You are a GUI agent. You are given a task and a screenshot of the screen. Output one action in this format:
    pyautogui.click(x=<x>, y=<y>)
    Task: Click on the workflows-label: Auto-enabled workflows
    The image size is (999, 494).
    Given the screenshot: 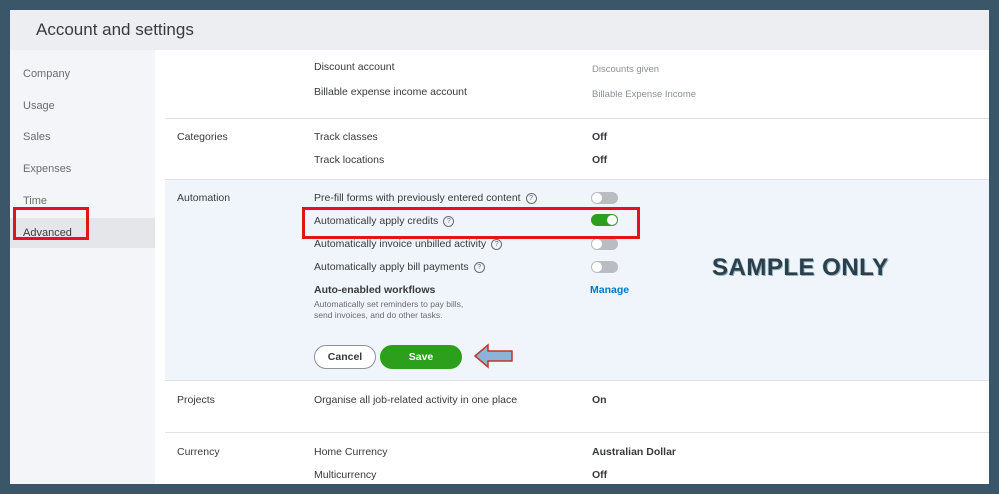 What is the action you would take?
    pyautogui.click(x=375, y=290)
    